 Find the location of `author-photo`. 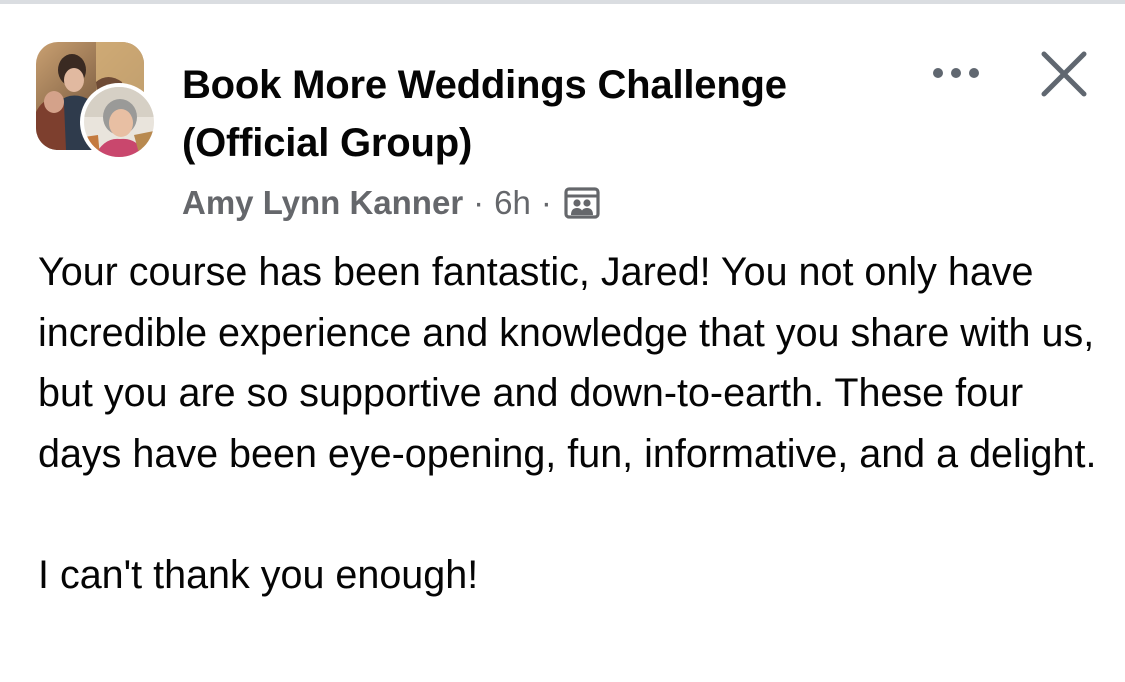

author-photo is located at coordinates (119, 122).